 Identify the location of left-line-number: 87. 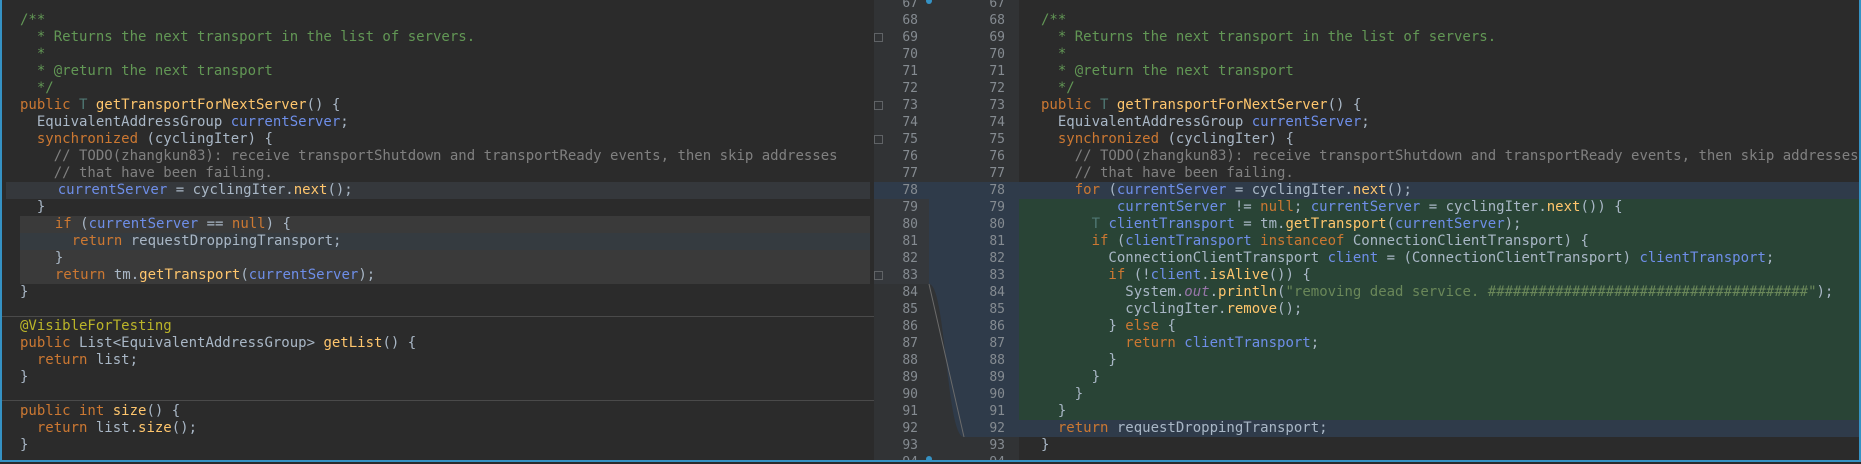
(910, 343).